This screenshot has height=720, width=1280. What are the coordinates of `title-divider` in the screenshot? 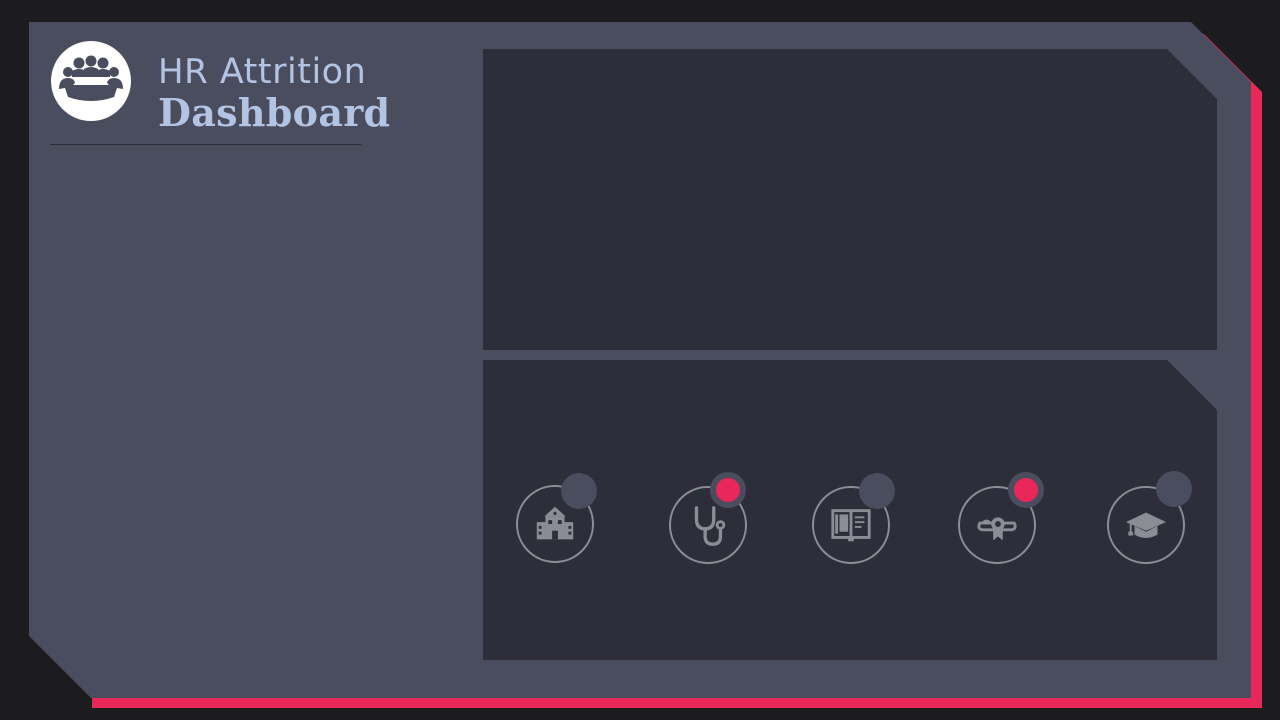 It's located at (205, 144).